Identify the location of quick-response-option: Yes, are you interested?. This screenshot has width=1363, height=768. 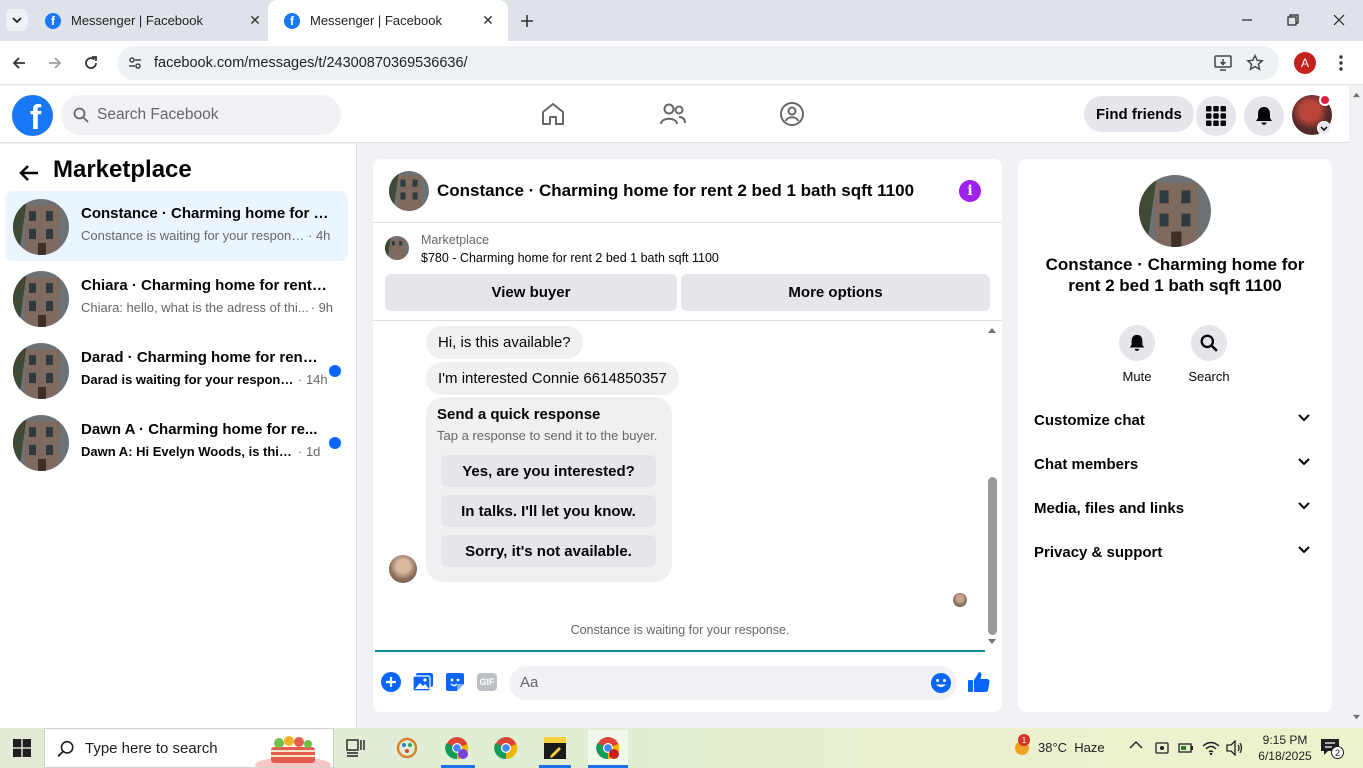
(548, 471).